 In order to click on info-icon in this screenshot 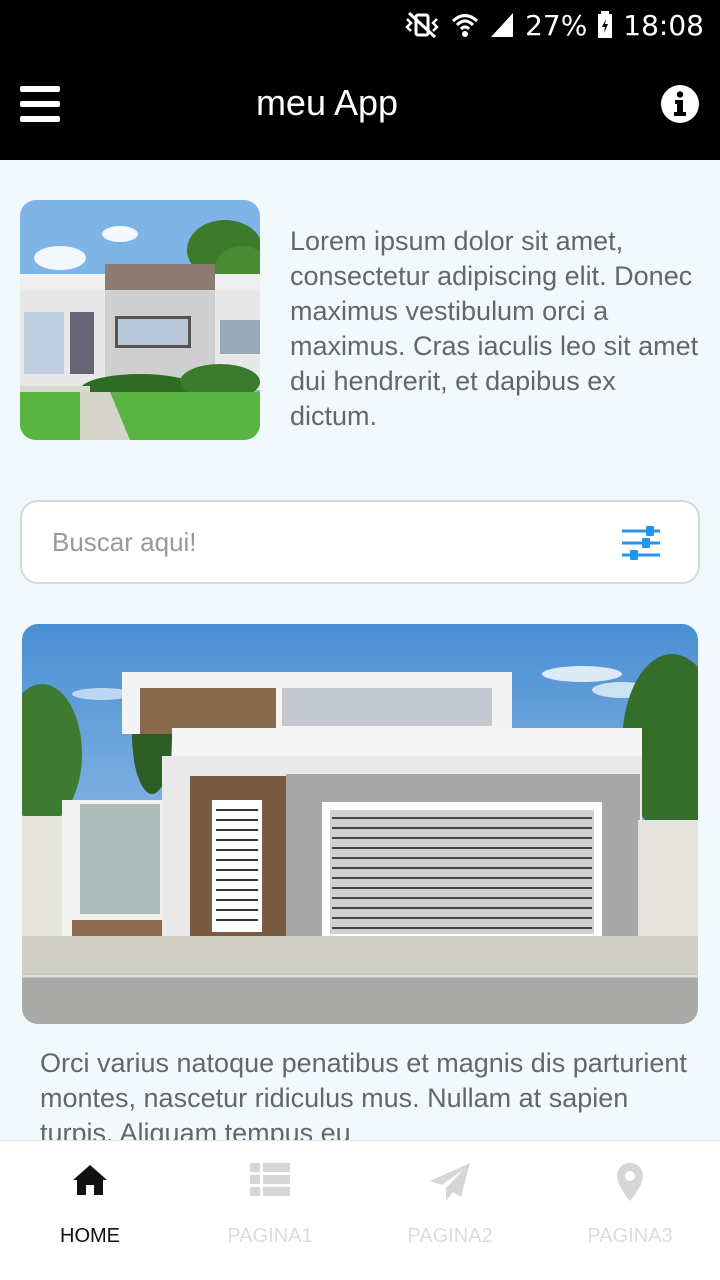, I will do `click(680, 104)`.